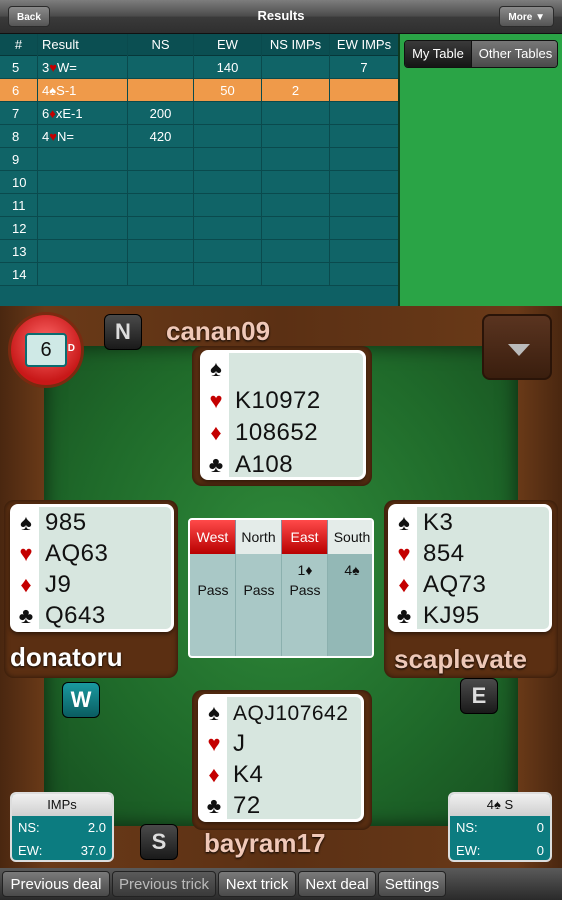 The image size is (562, 900). I want to click on player-name-south: bayram17, so click(265, 843).